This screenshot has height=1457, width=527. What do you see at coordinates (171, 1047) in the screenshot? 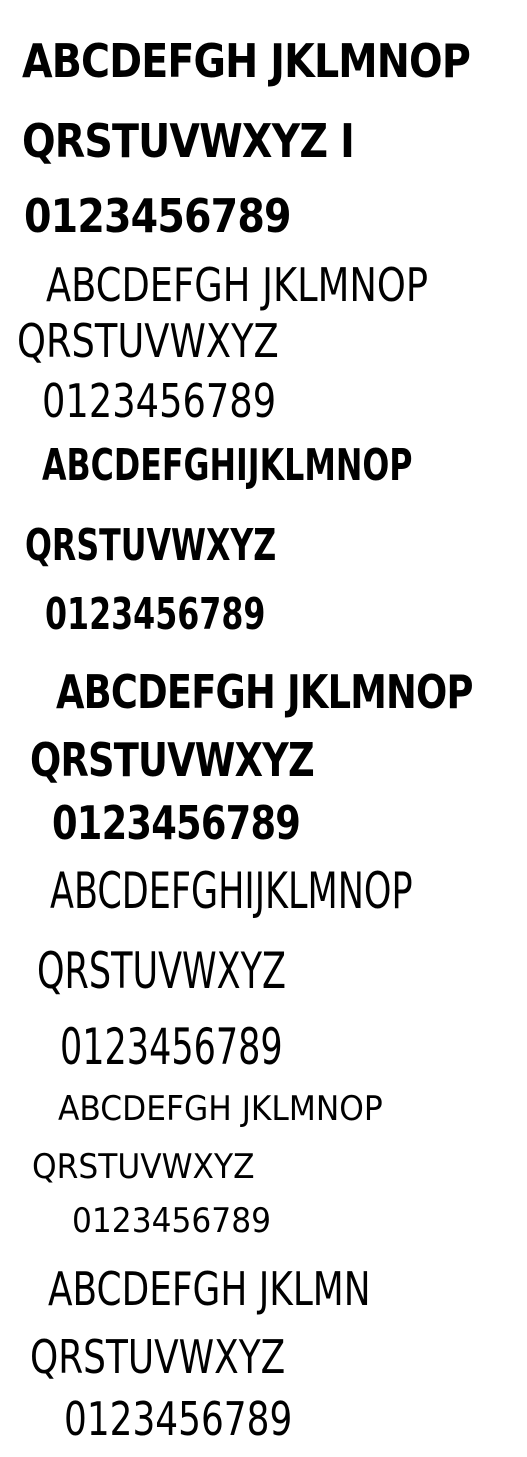
I see `specimen-5-digits: 0123456789` at bounding box center [171, 1047].